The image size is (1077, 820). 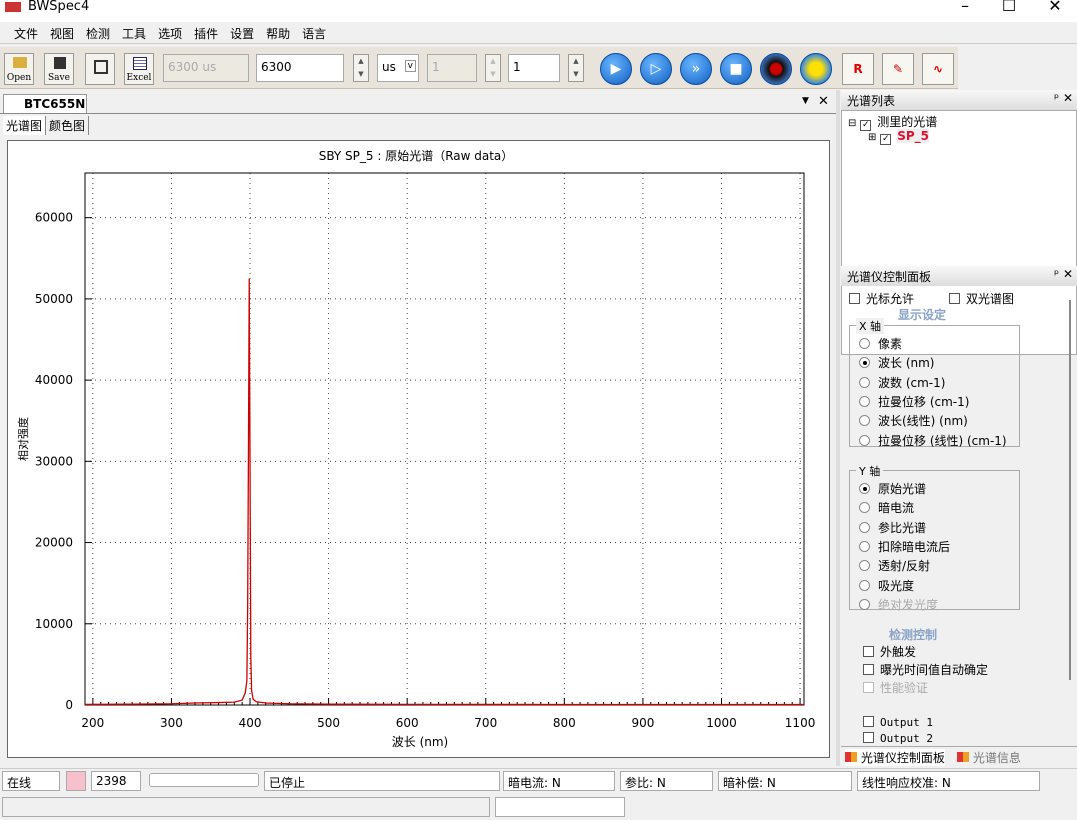 I want to click on minimize-button: –, so click(x=965, y=7).